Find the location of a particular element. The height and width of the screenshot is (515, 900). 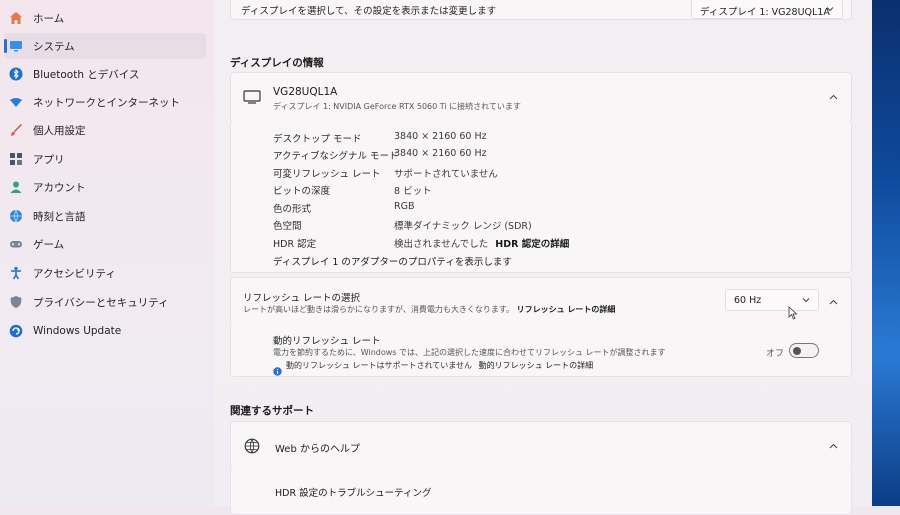

property-label: ビットの深度 is located at coordinates (302, 191).